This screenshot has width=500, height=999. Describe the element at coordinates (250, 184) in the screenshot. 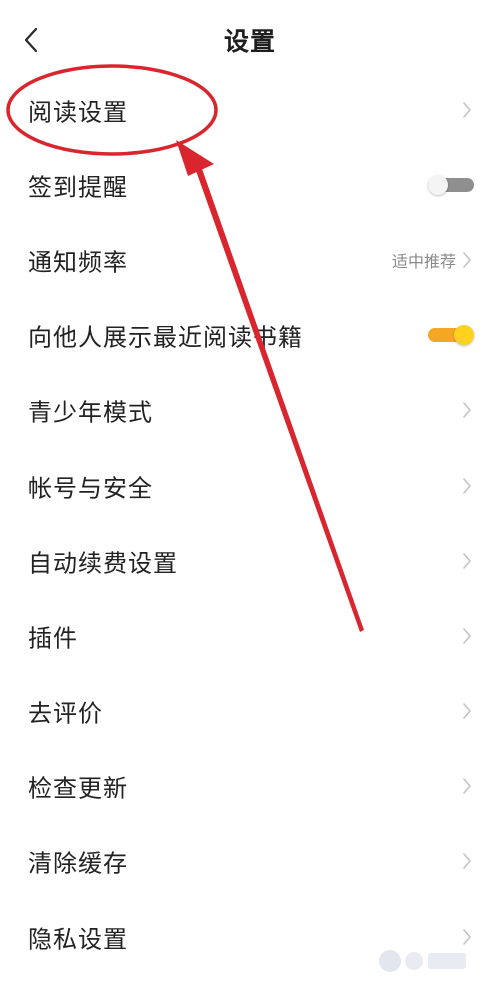

I see `settings-item-checkin-reminder: 签到提醒` at that location.